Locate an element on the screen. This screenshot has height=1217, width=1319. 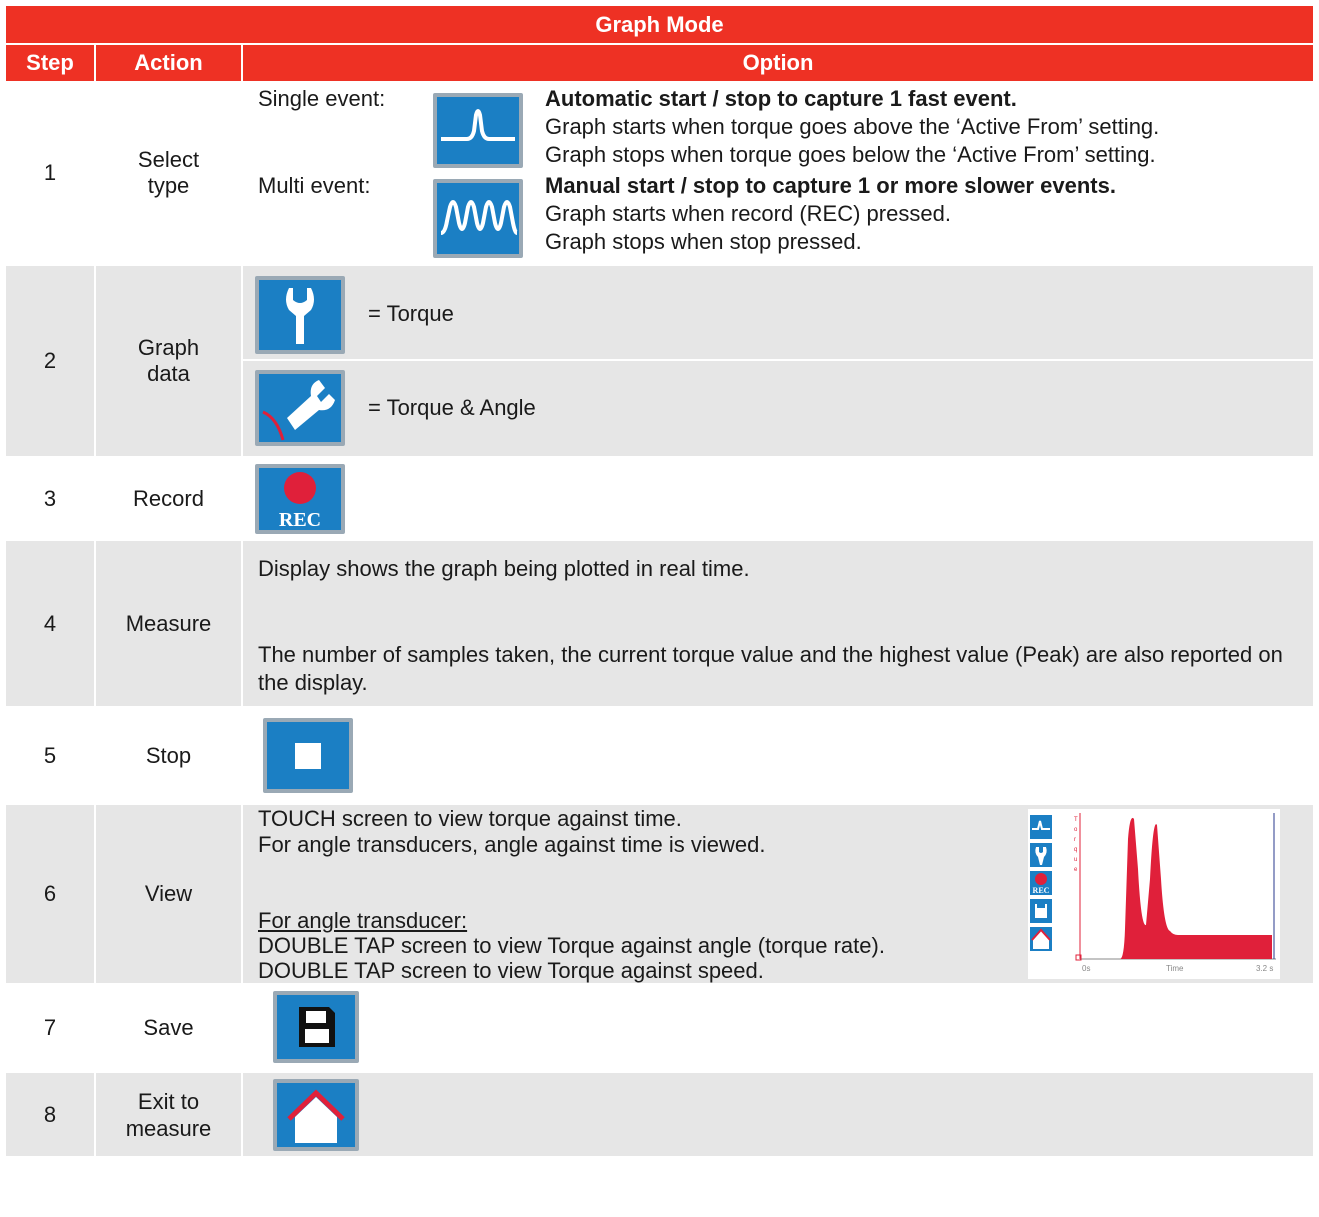
preview-x-end: 3.2 s is located at coordinates (1264, 968).